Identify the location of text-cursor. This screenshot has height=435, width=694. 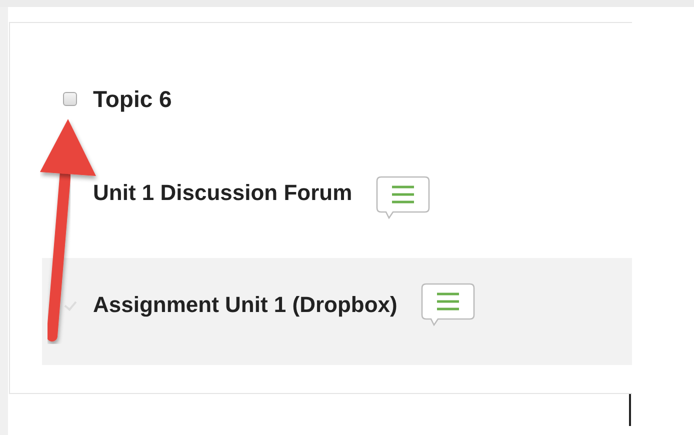
(630, 410).